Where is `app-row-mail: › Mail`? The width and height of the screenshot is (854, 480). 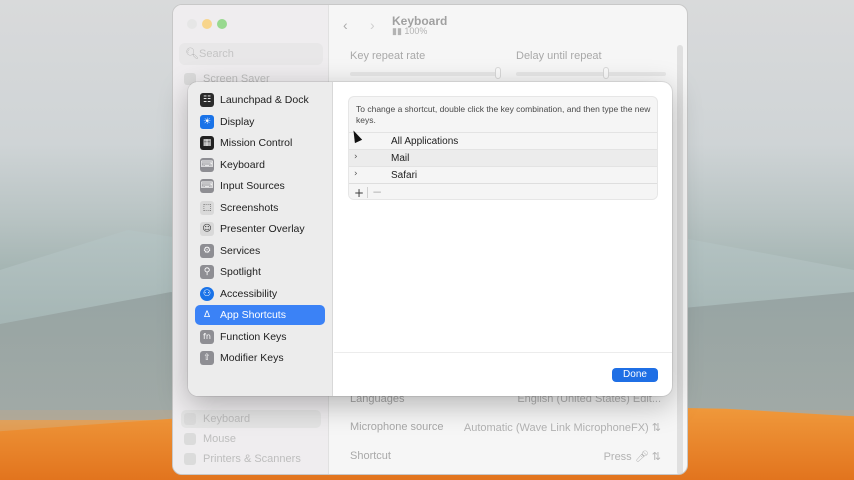 app-row-mail: › Mail is located at coordinates (503, 157).